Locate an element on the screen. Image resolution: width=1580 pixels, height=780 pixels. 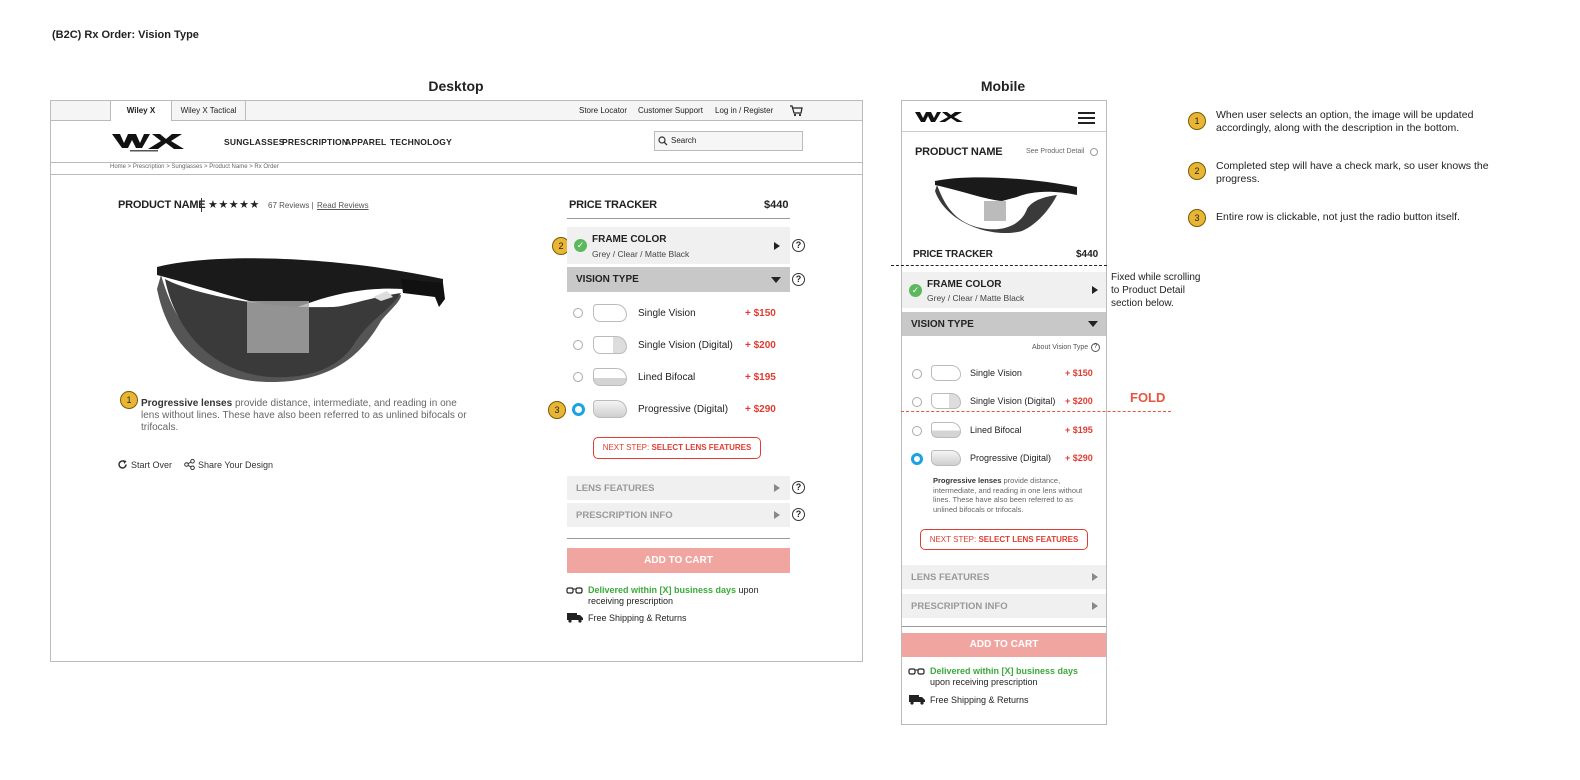
start-over-link: Start Over is located at coordinates (151, 465).